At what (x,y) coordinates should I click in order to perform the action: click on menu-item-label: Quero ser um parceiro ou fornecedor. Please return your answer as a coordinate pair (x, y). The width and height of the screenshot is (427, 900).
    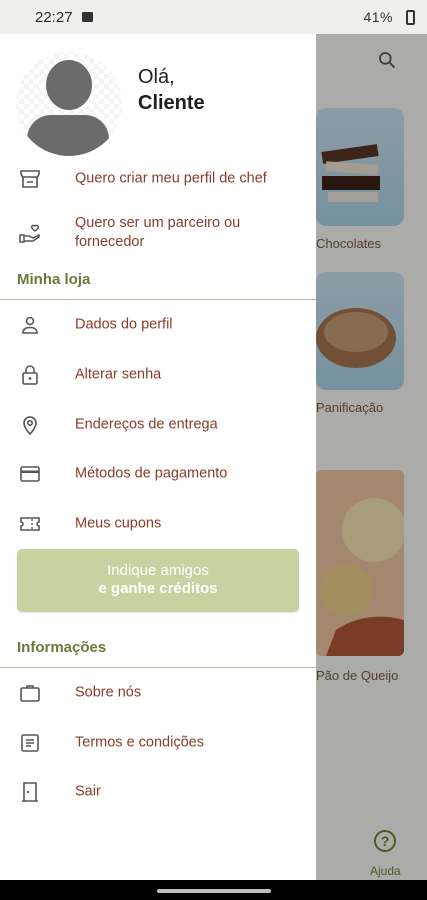
    Looking at the image, I should click on (158, 232).